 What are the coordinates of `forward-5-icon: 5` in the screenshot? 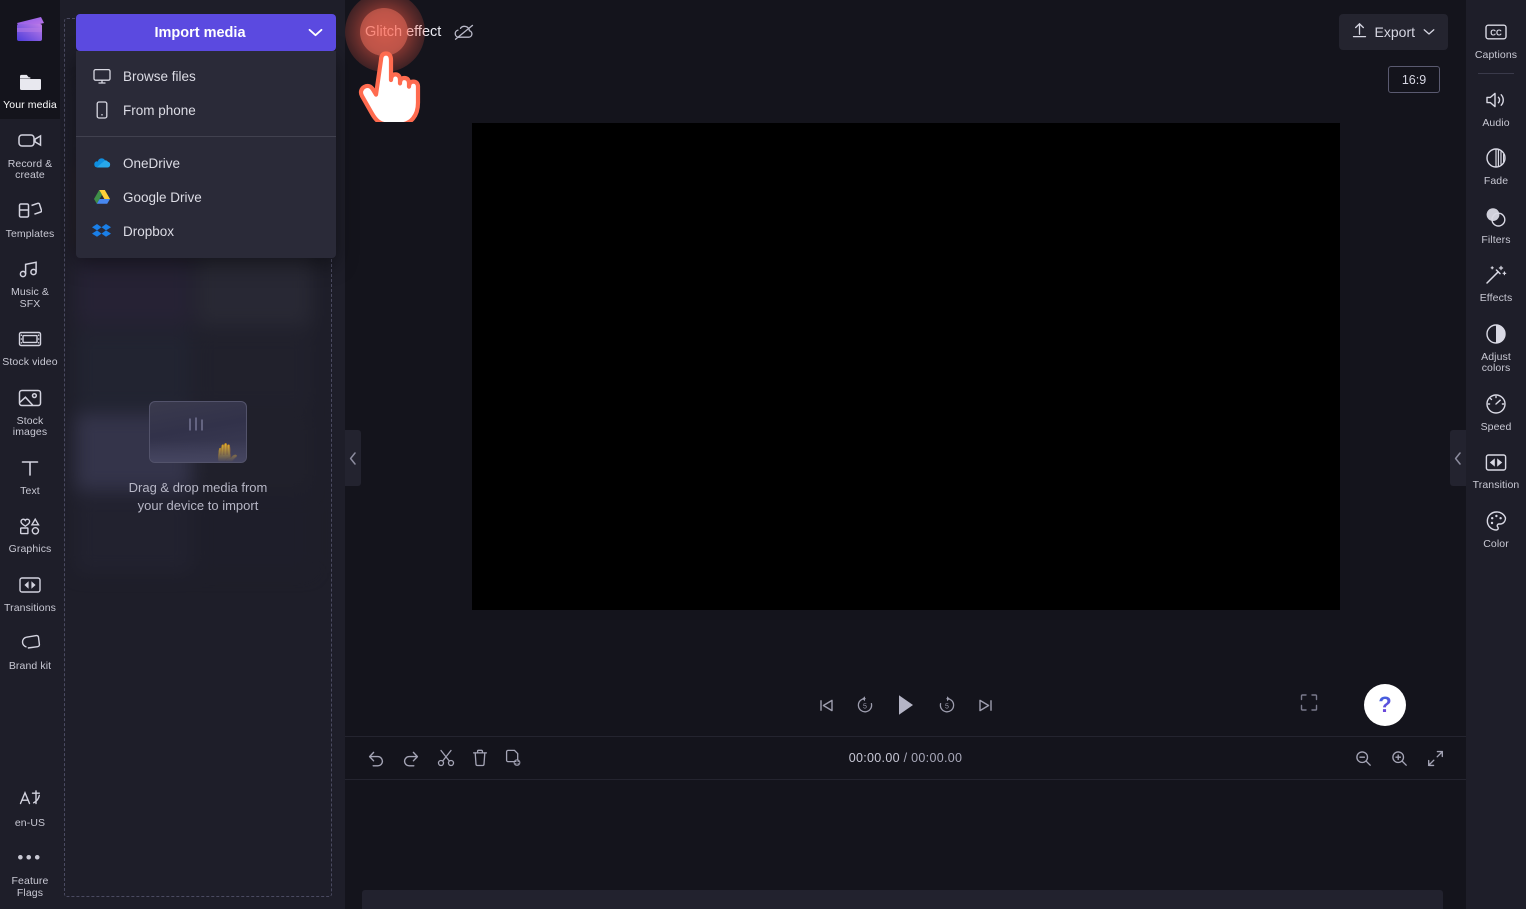 It's located at (947, 705).